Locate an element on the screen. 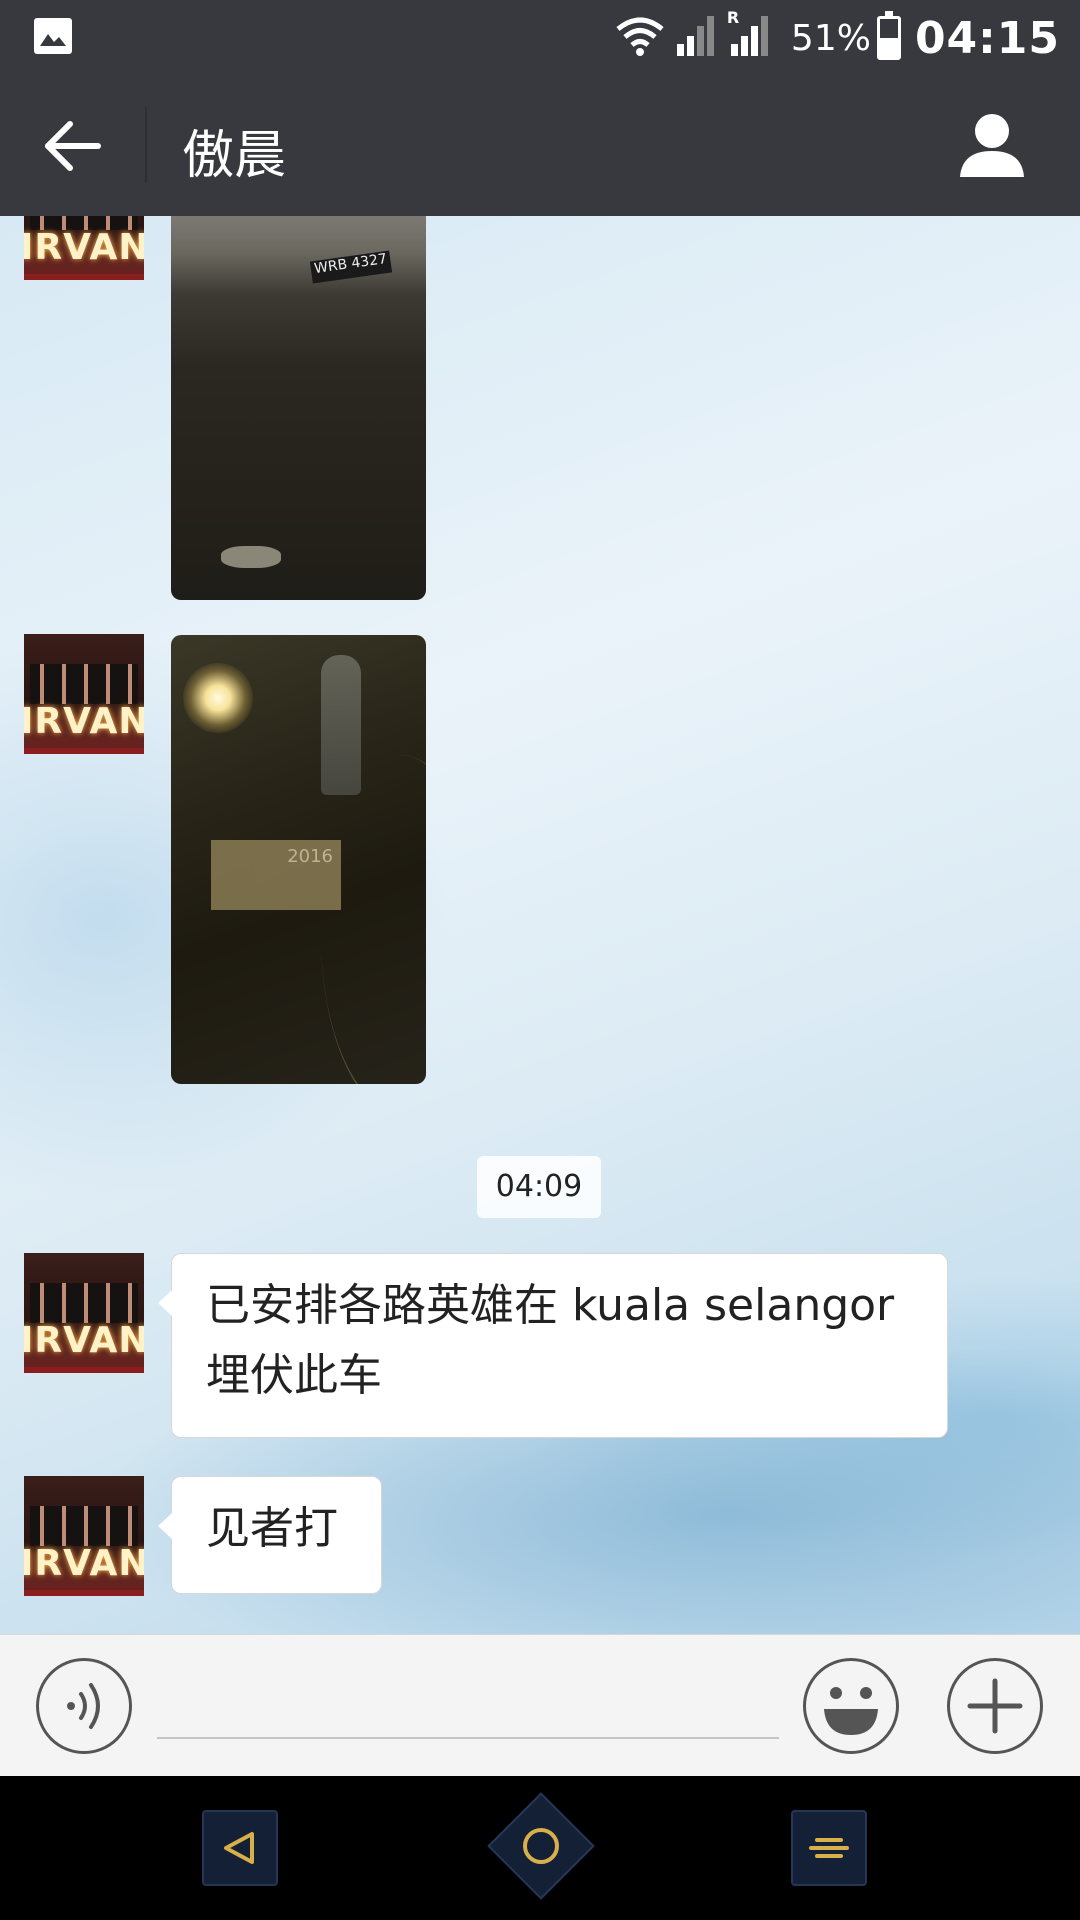  text-message: 见者打 is located at coordinates (270, 1535).